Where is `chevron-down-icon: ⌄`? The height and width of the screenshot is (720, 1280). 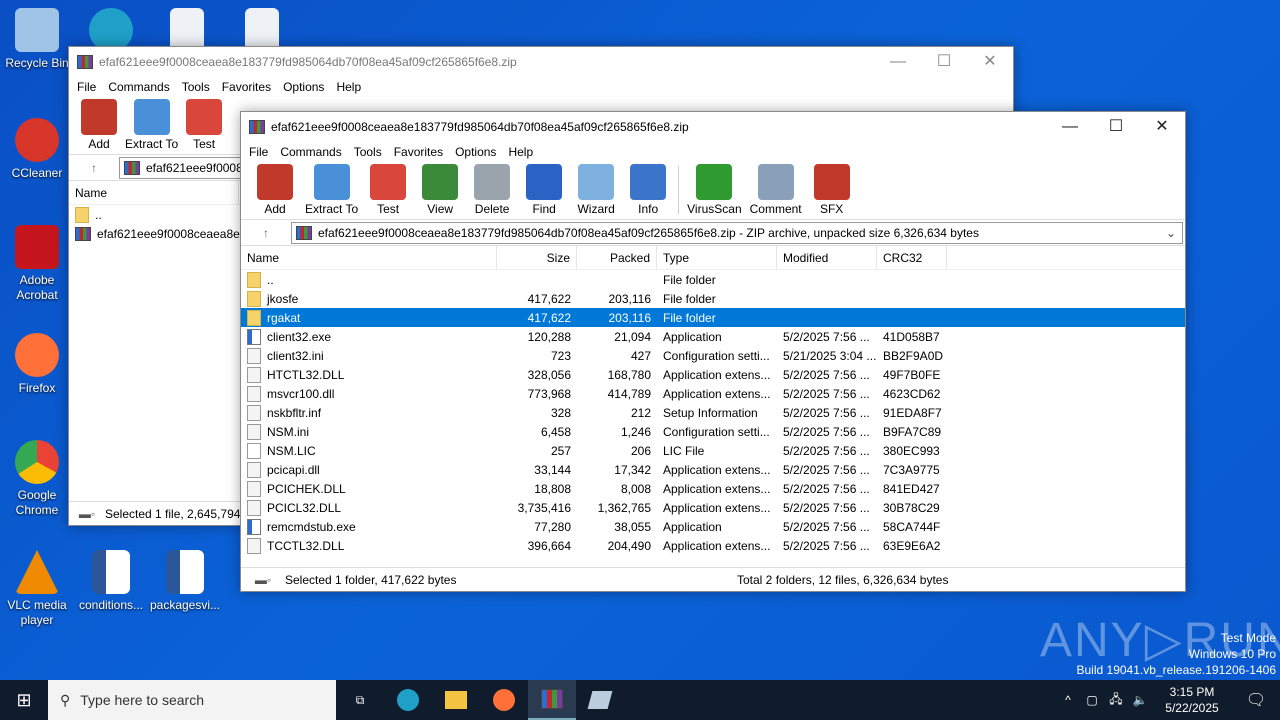 chevron-down-icon: ⌄ is located at coordinates (1174, 233).